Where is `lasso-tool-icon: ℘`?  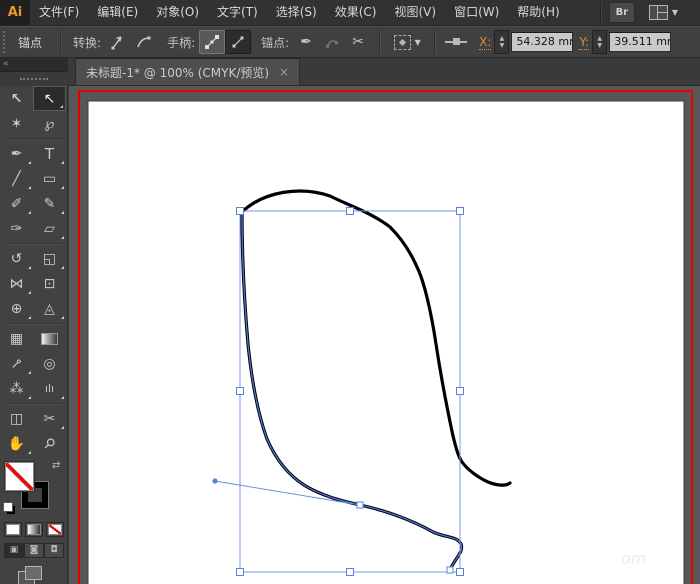
lasso-tool-icon: ℘ is located at coordinates (49, 123).